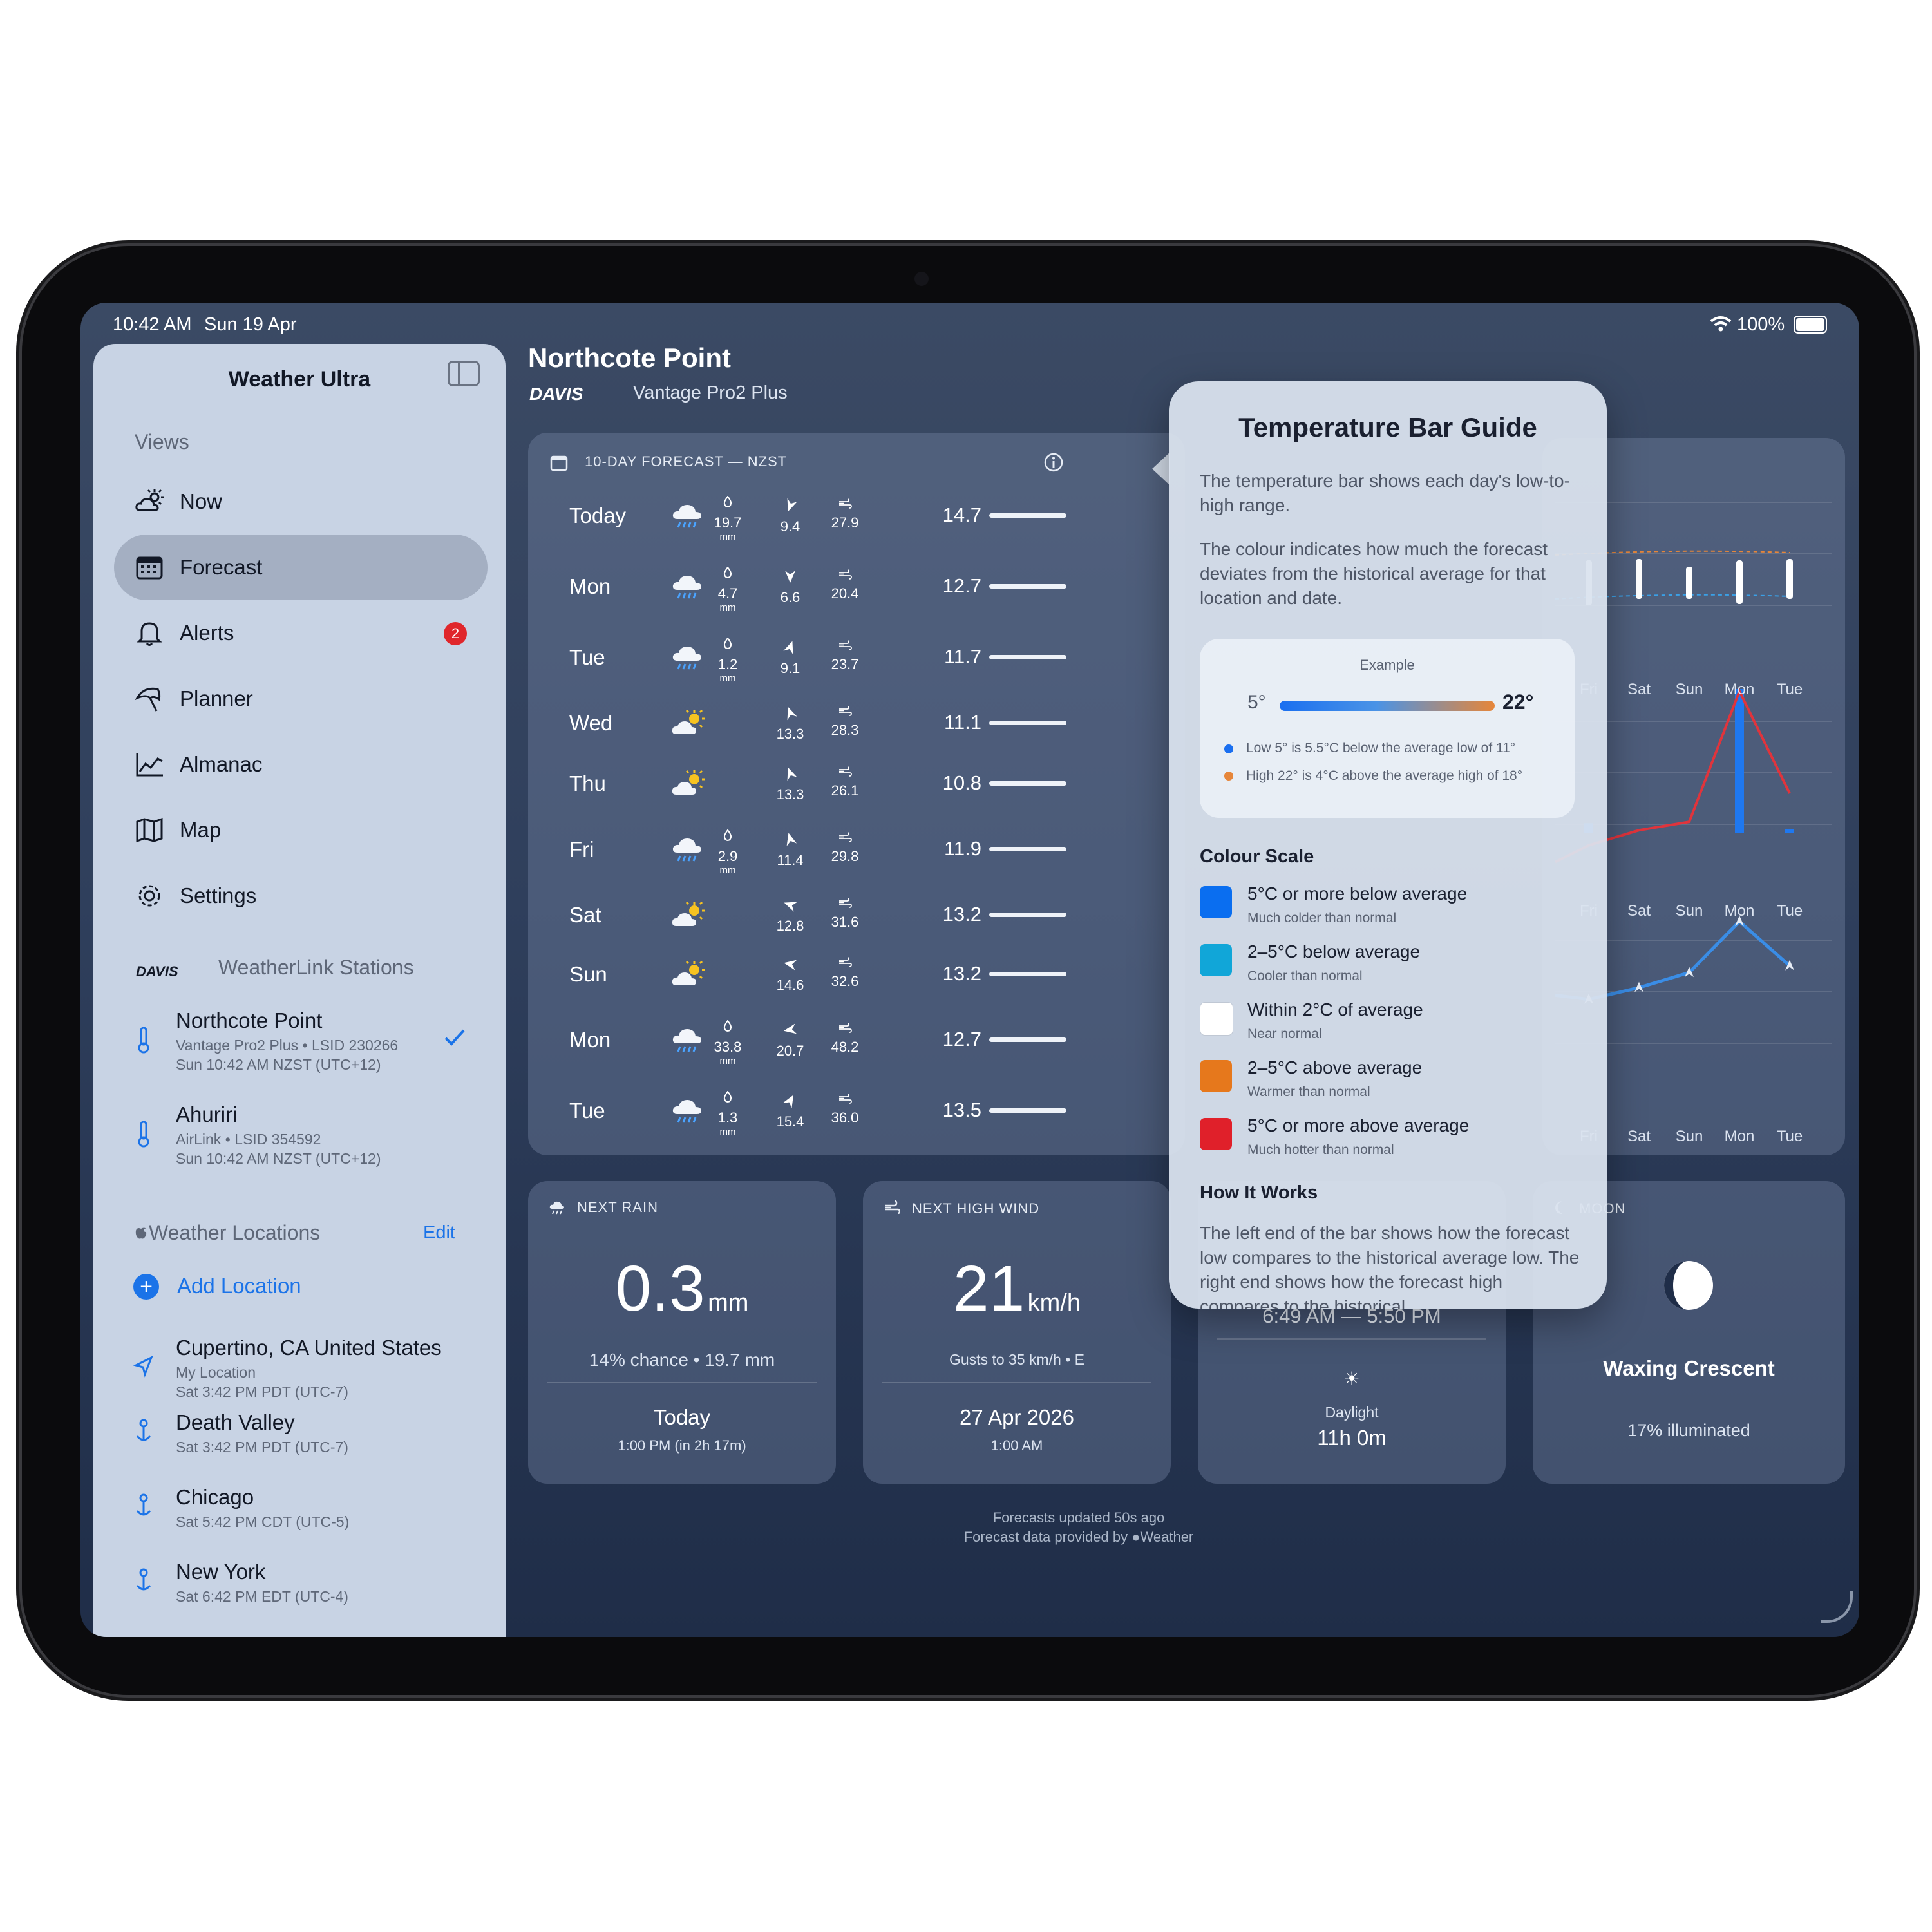 Image resolution: width=1932 pixels, height=1932 pixels. Describe the element at coordinates (301, 764) in the screenshot. I see `nav-item-almanac: Almanac` at that location.